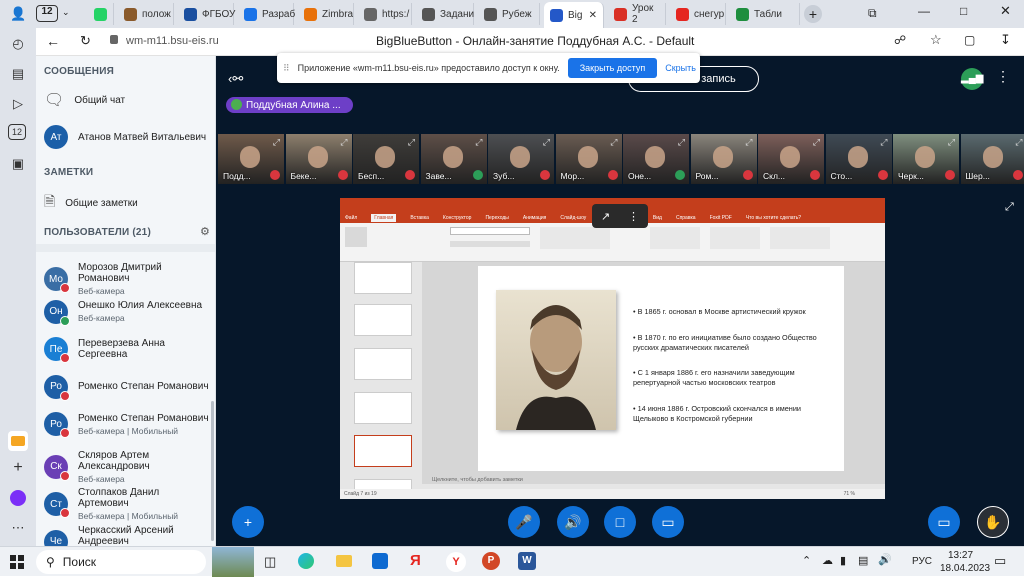 This screenshot has height=577, width=1024. Describe the element at coordinates (18, 528) in the screenshot. I see `more-icon: ⋯` at that location.